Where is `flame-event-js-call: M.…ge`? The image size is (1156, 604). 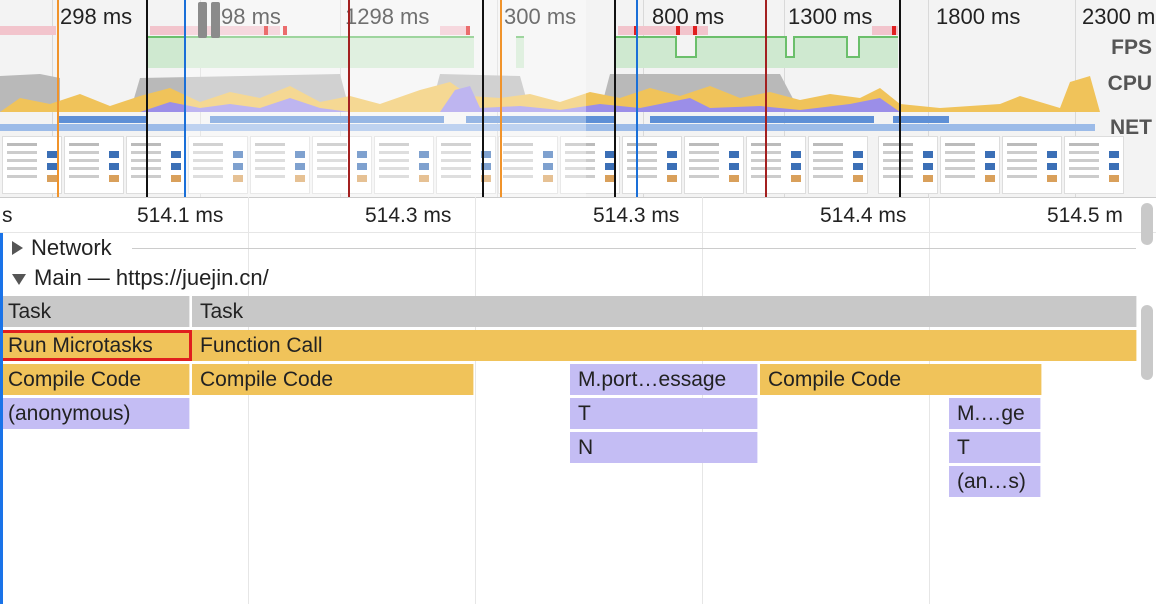 flame-event-js-call: M.…ge is located at coordinates (995, 413).